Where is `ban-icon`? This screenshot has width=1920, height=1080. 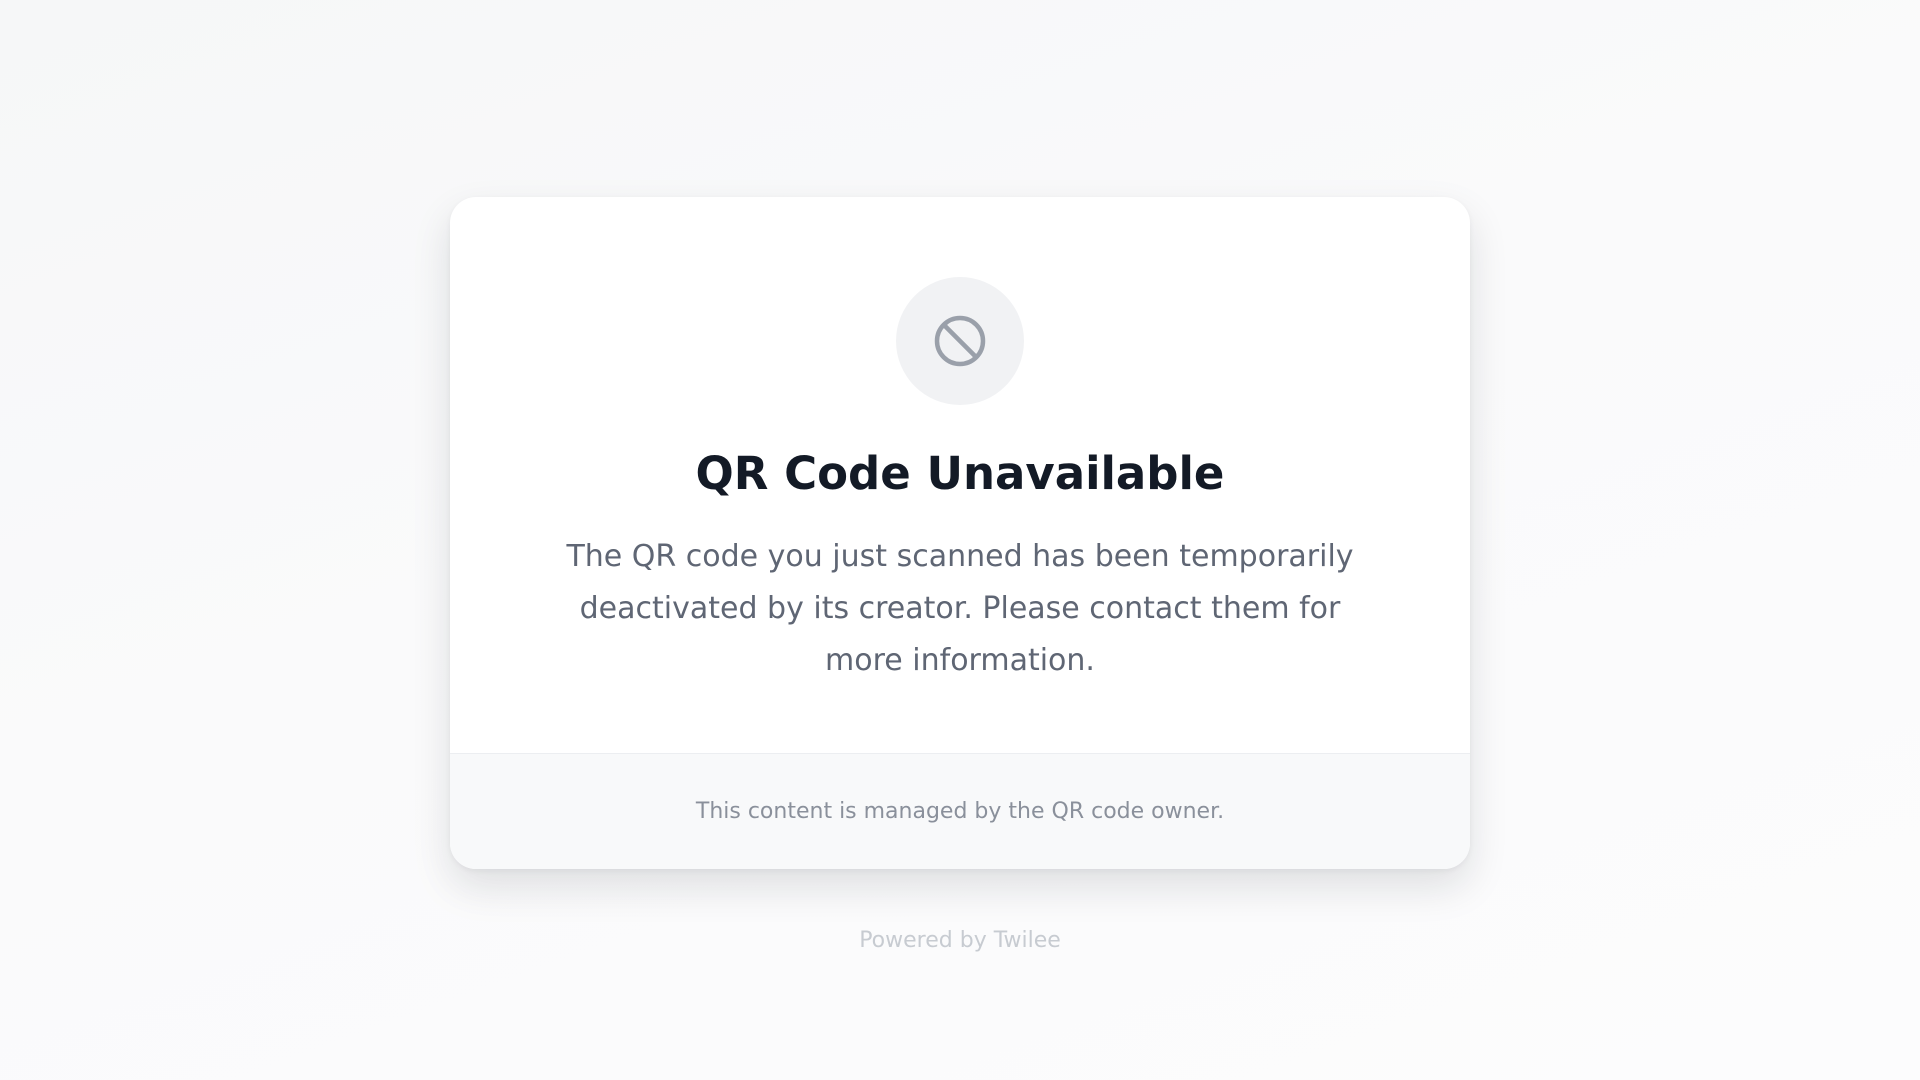
ban-icon is located at coordinates (960, 341).